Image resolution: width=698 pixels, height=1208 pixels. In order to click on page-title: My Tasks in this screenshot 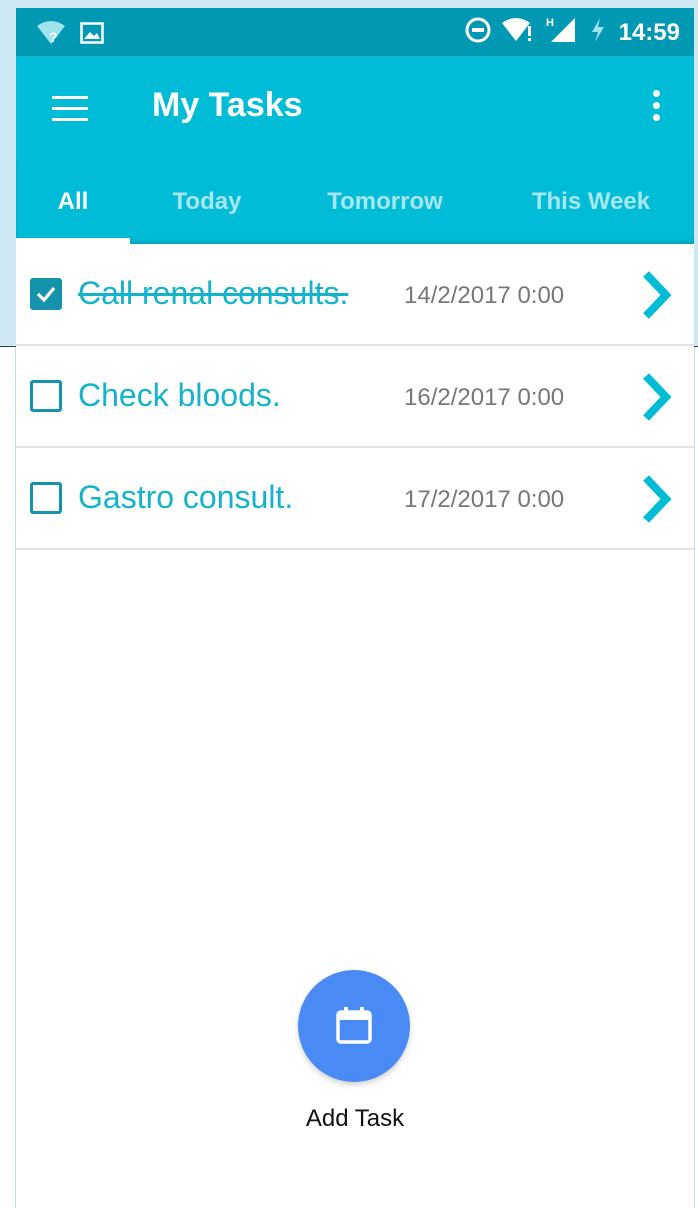, I will do `click(227, 105)`.